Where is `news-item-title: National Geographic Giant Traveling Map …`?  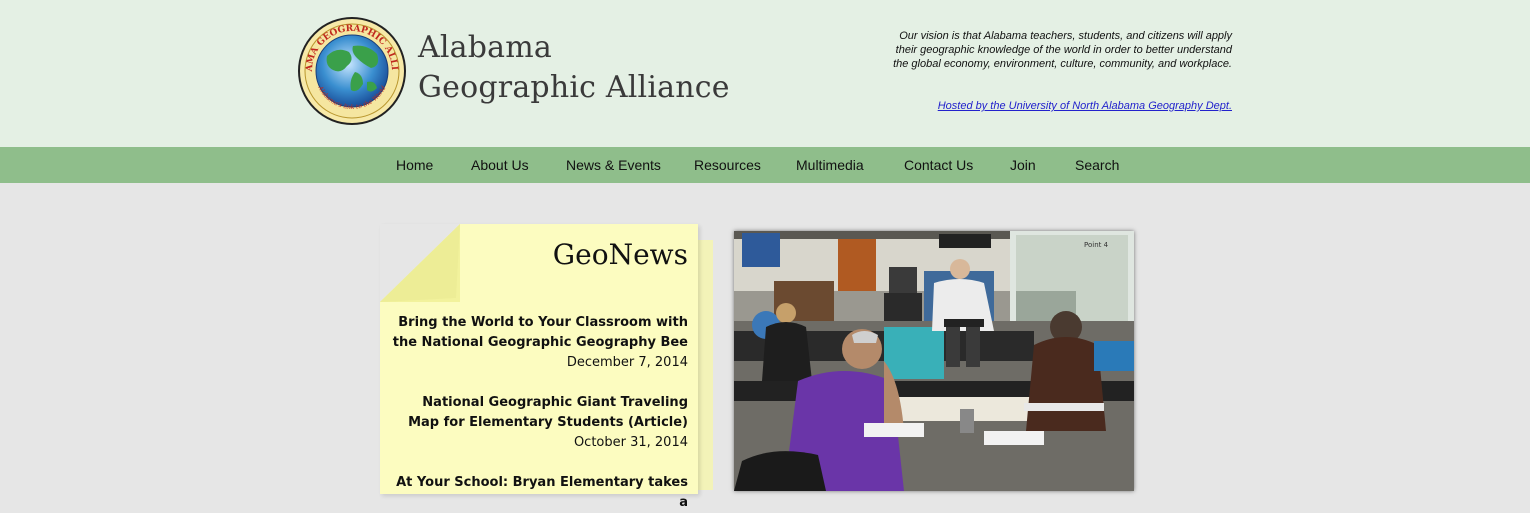 news-item-title: National Geographic Giant Traveling Map … is located at coordinates (538, 413).